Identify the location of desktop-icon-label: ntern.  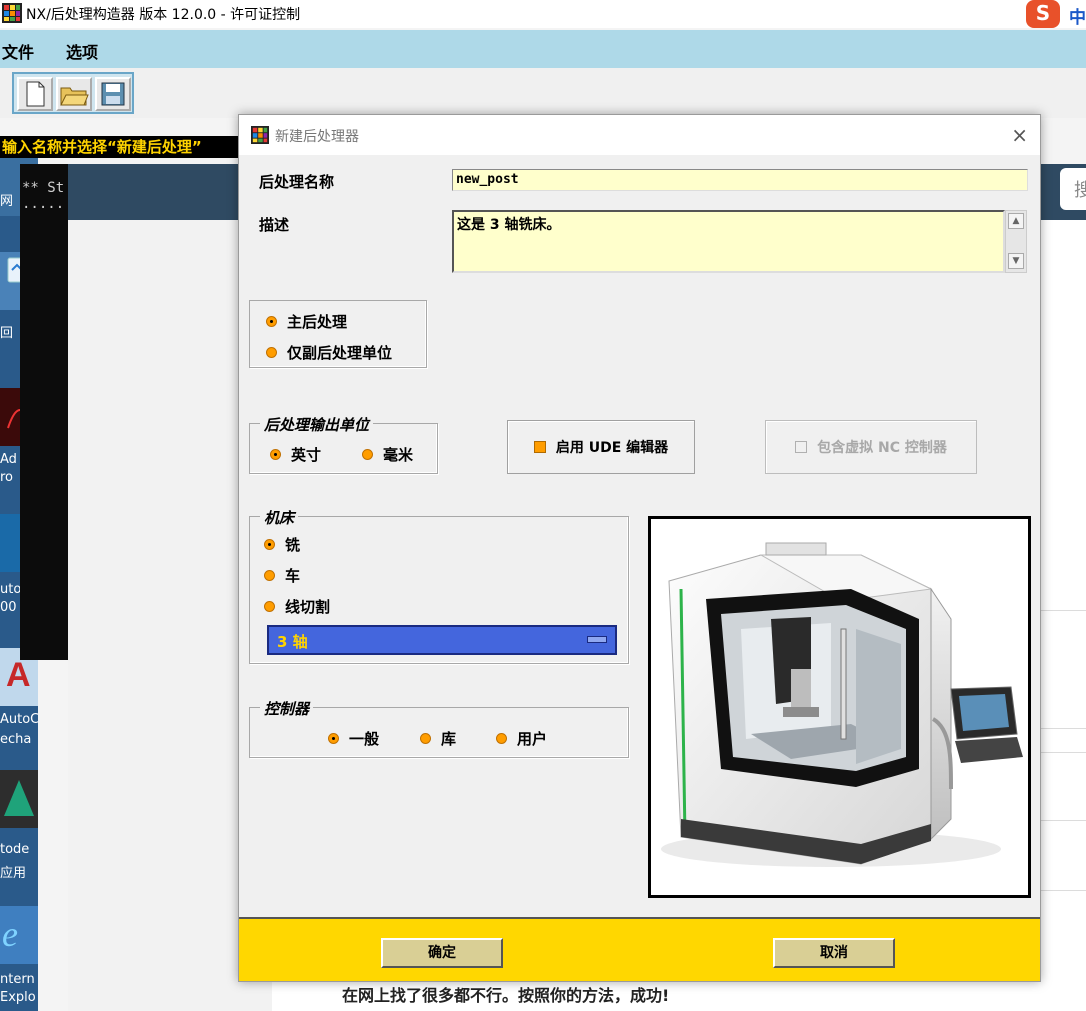
(17, 979).